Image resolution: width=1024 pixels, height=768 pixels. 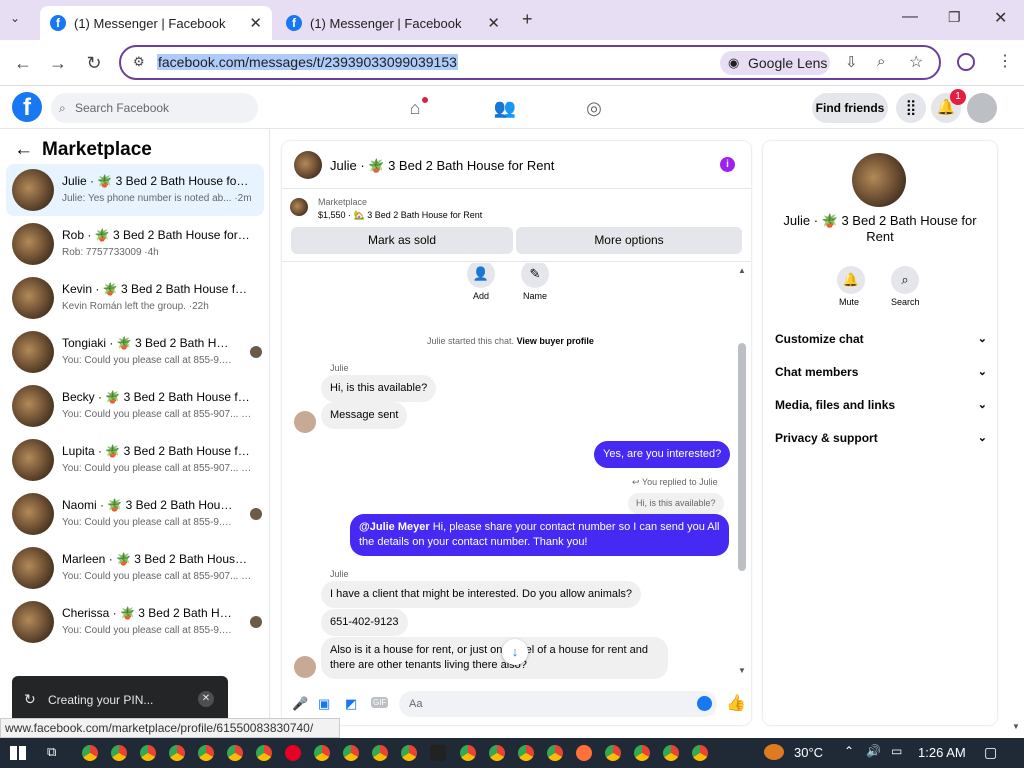 What do you see at coordinates (966, 62) in the screenshot?
I see `profile-icon` at bounding box center [966, 62].